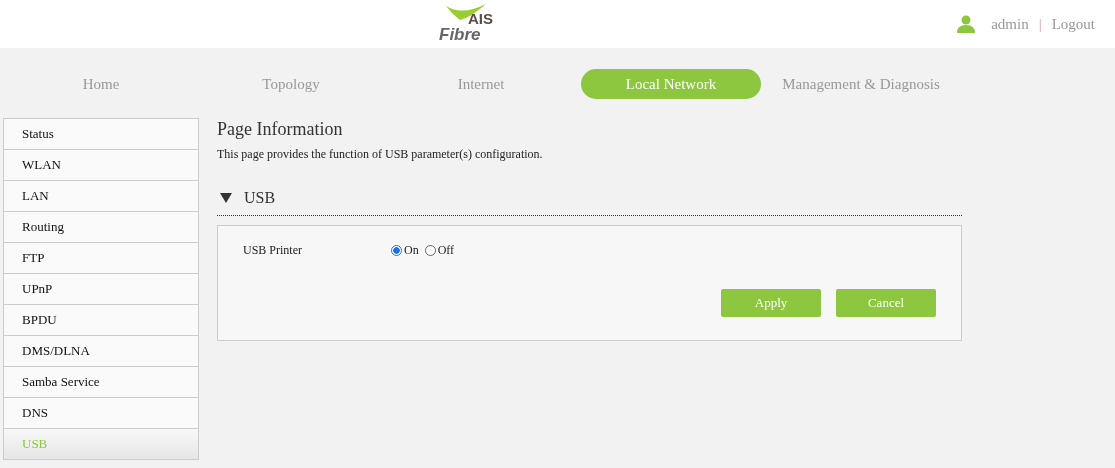 This screenshot has height=468, width=1115. Describe the element at coordinates (101, 227) in the screenshot. I see `sidebar-item: Routing` at that location.